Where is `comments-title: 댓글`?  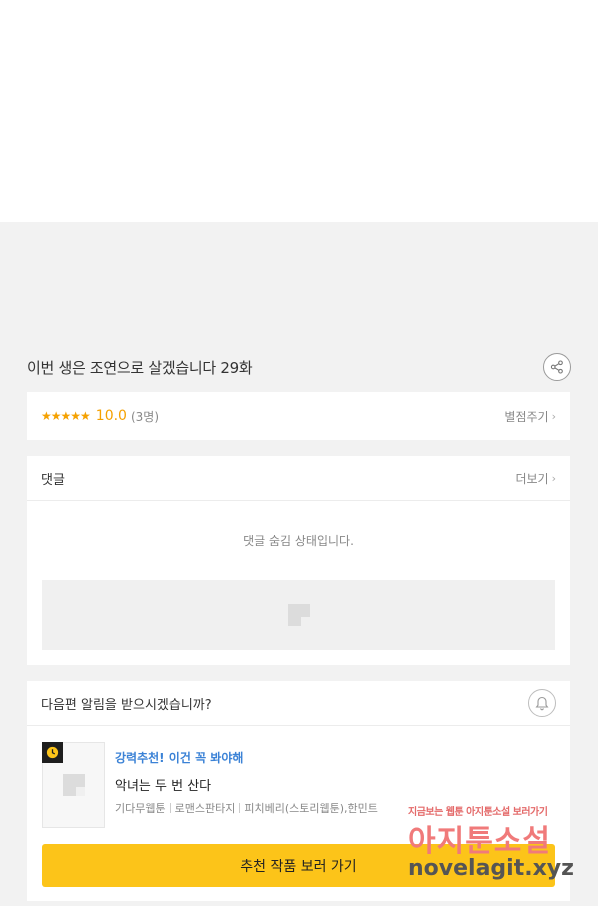 comments-title: 댓글 is located at coordinates (53, 480).